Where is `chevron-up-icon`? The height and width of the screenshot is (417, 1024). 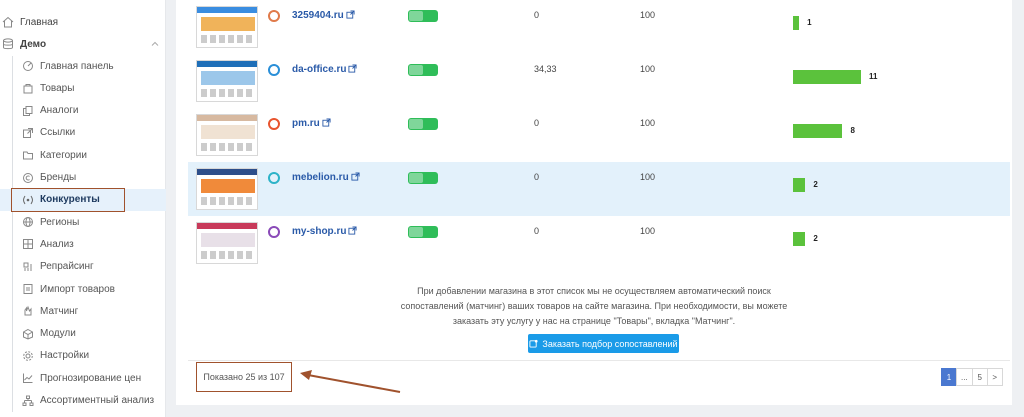 chevron-up-icon is located at coordinates (155, 44).